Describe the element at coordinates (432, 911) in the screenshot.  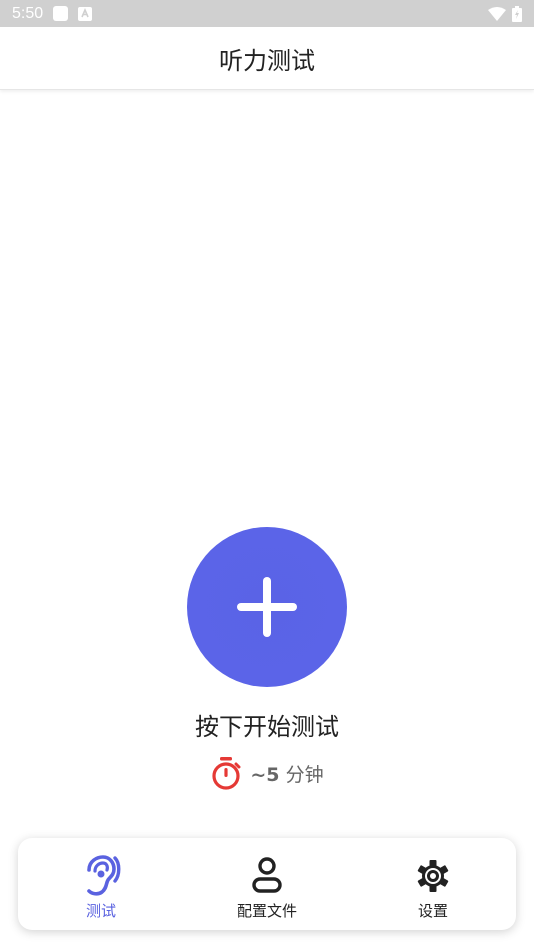
I see `nav-label-settings: 设置` at that location.